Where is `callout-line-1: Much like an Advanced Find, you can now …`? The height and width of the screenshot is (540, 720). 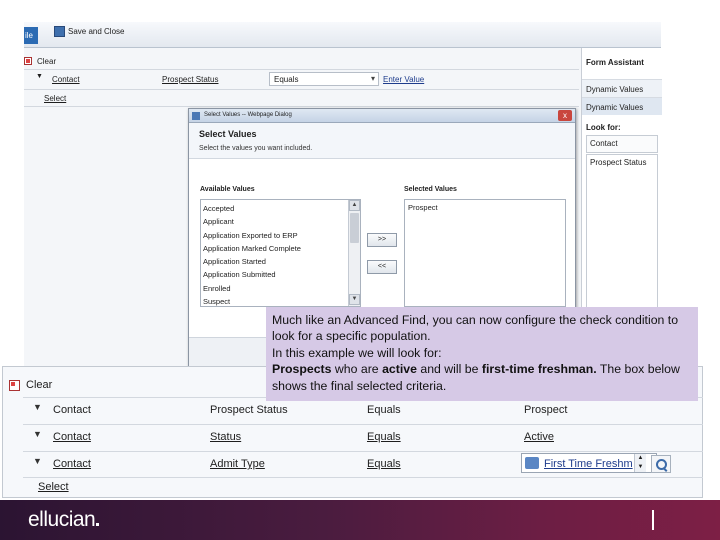 callout-line-1: Much like an Advanced Find, you can now … is located at coordinates (475, 328).